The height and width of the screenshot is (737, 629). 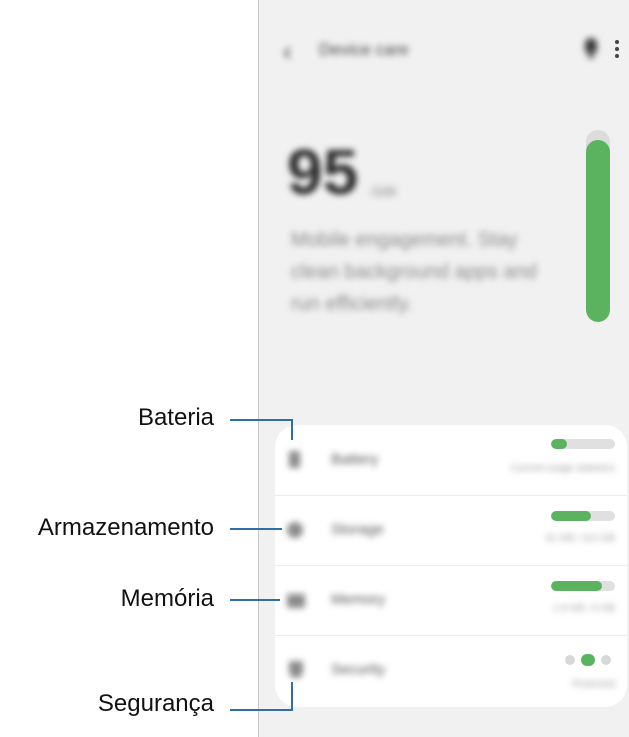 What do you see at coordinates (125, 527) in the screenshot?
I see `callout-storage: Armazenamento` at bounding box center [125, 527].